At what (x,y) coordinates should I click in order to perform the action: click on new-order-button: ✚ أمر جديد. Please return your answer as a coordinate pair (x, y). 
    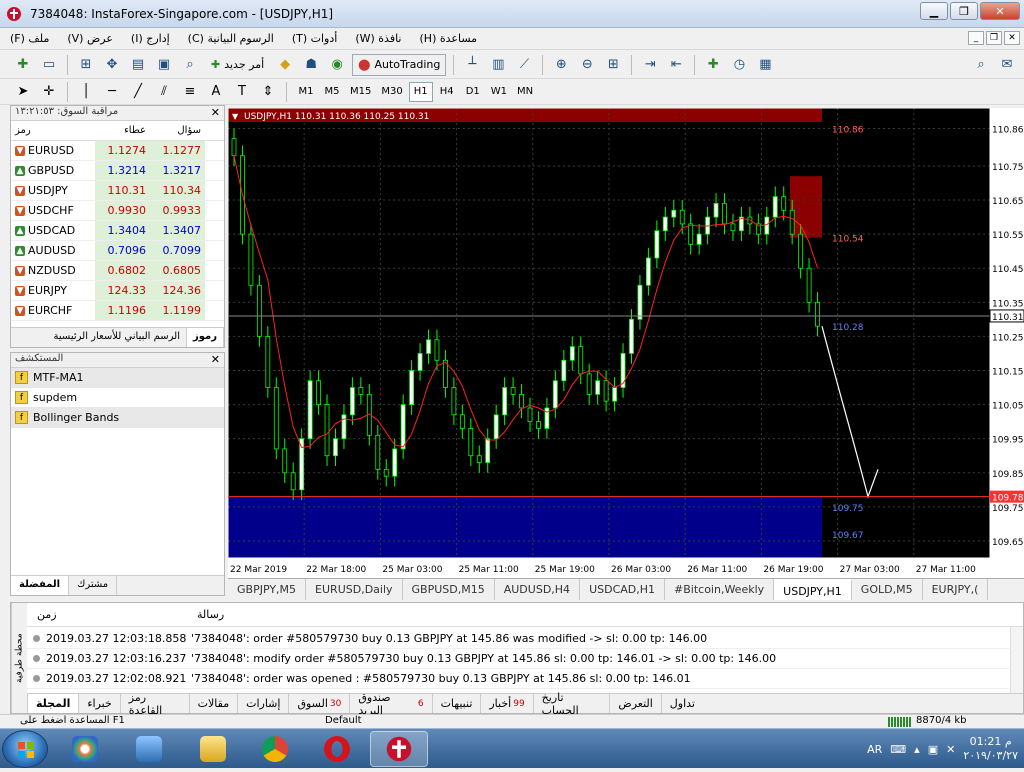
    Looking at the image, I should click on (237, 65).